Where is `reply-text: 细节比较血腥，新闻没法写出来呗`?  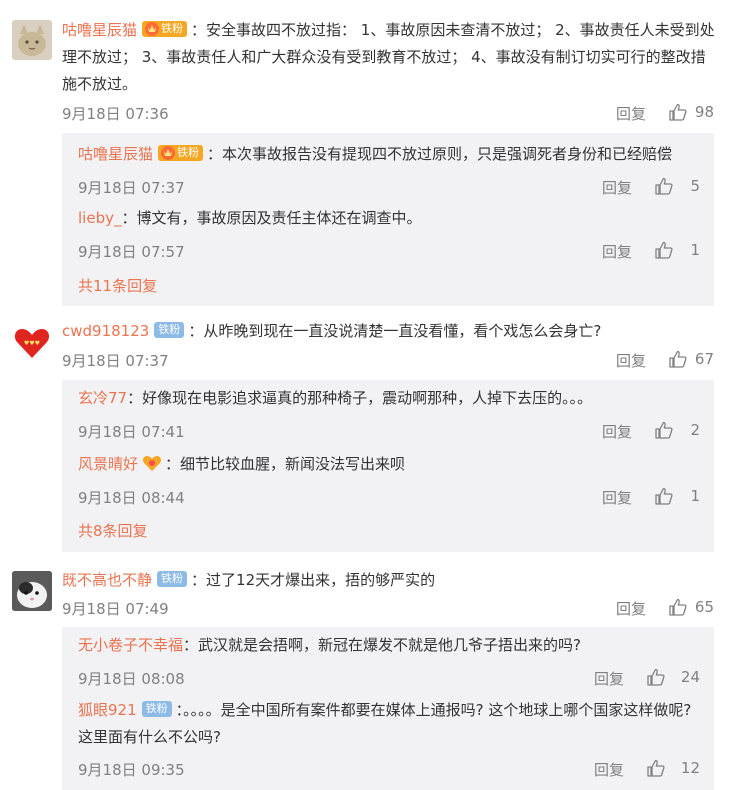 reply-text: 细节比较血腥，新闻没法写出来呗 is located at coordinates (293, 464).